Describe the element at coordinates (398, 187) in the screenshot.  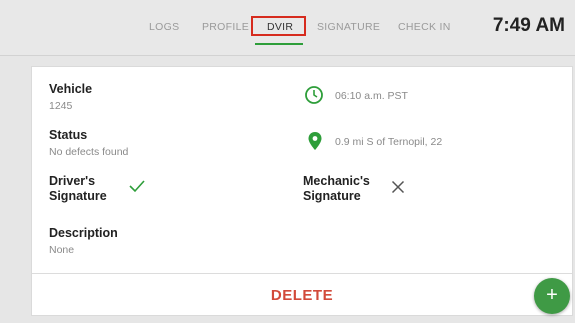
I see `close-icon` at that location.